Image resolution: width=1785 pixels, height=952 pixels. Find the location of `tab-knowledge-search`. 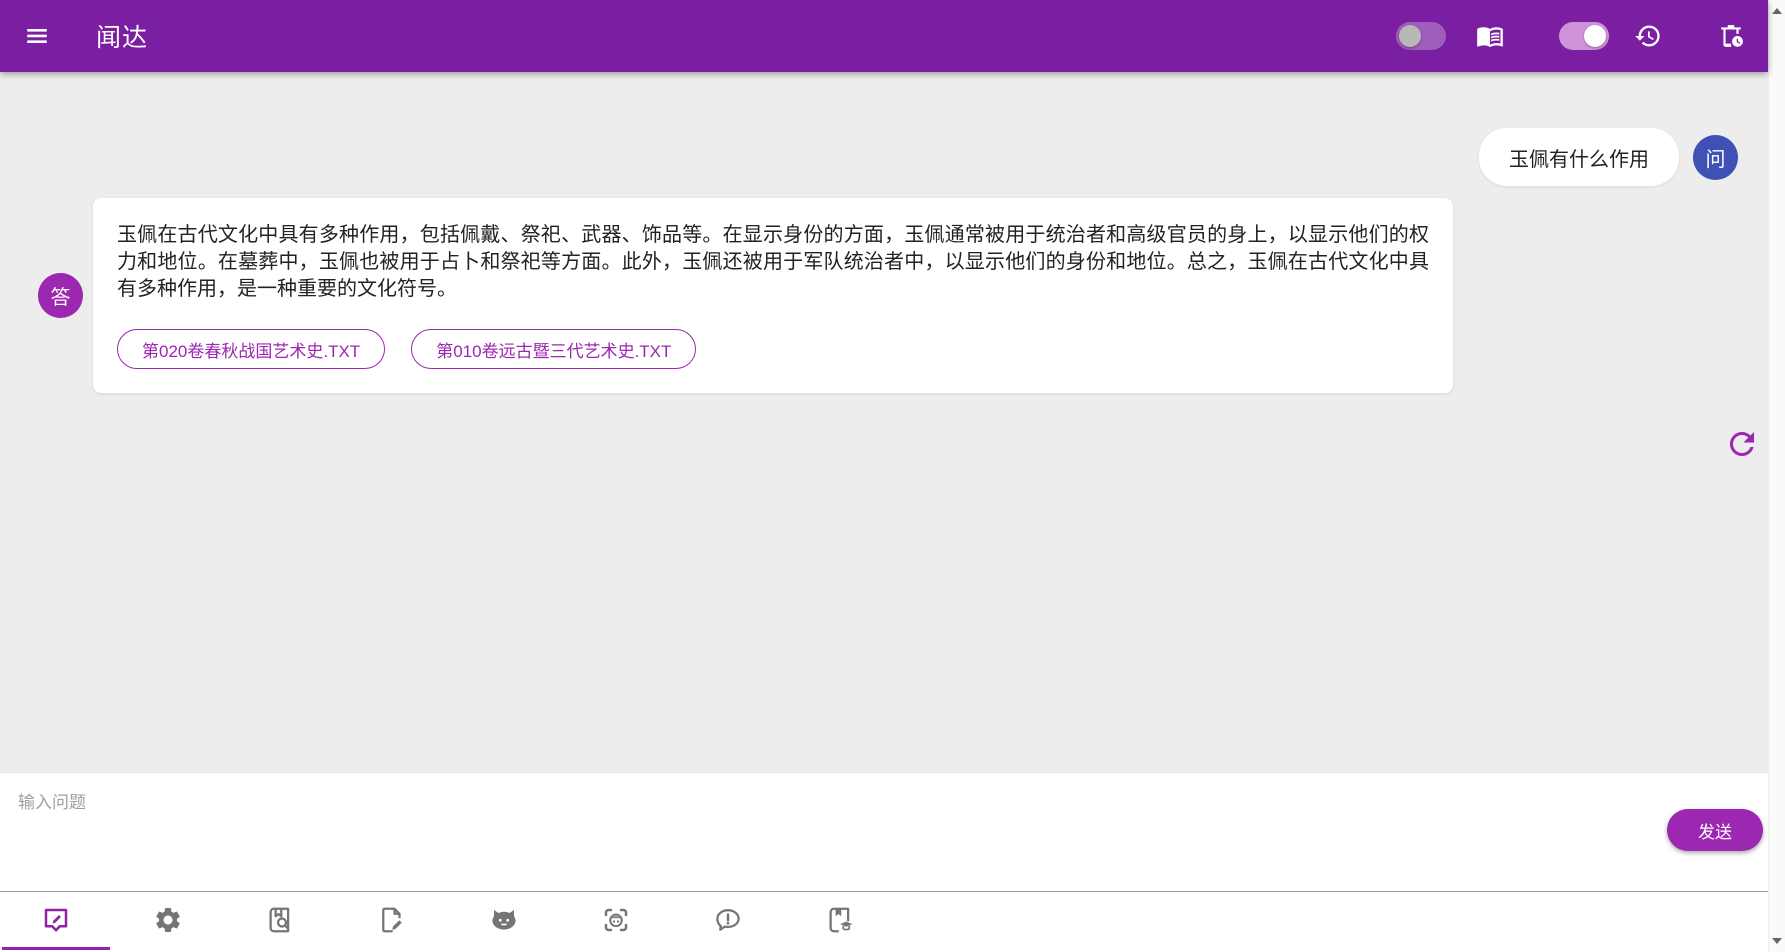

tab-knowledge-search is located at coordinates (280, 922).